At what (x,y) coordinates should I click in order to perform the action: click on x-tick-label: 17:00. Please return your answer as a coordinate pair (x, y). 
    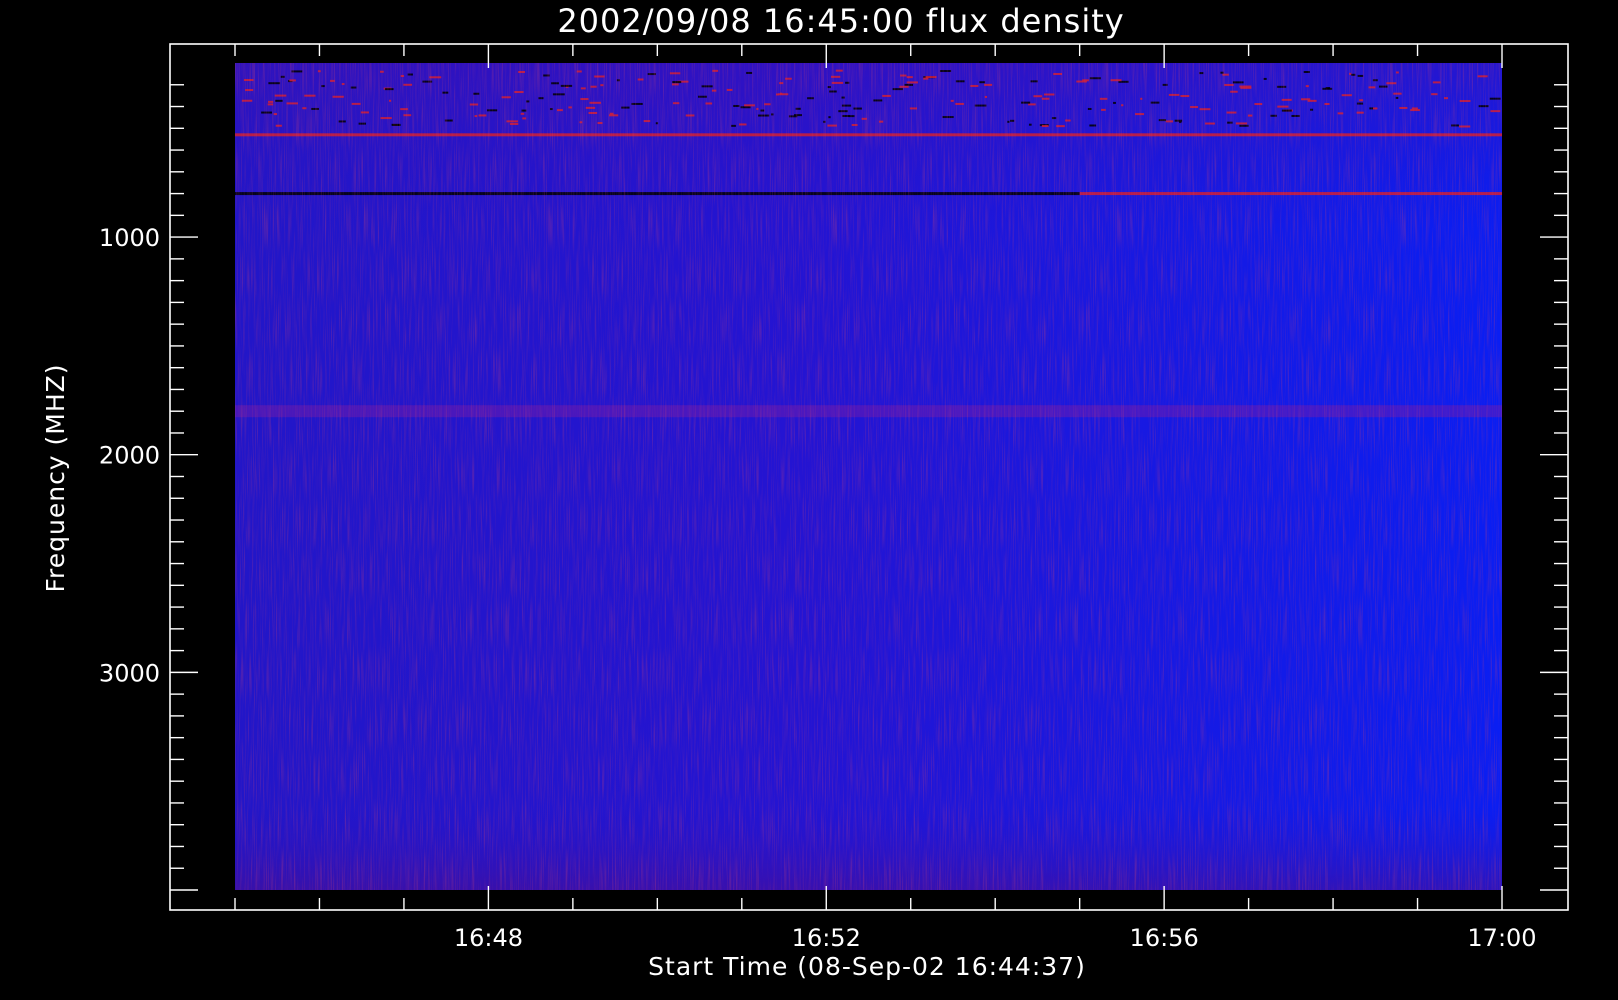
    Looking at the image, I should click on (1501, 938).